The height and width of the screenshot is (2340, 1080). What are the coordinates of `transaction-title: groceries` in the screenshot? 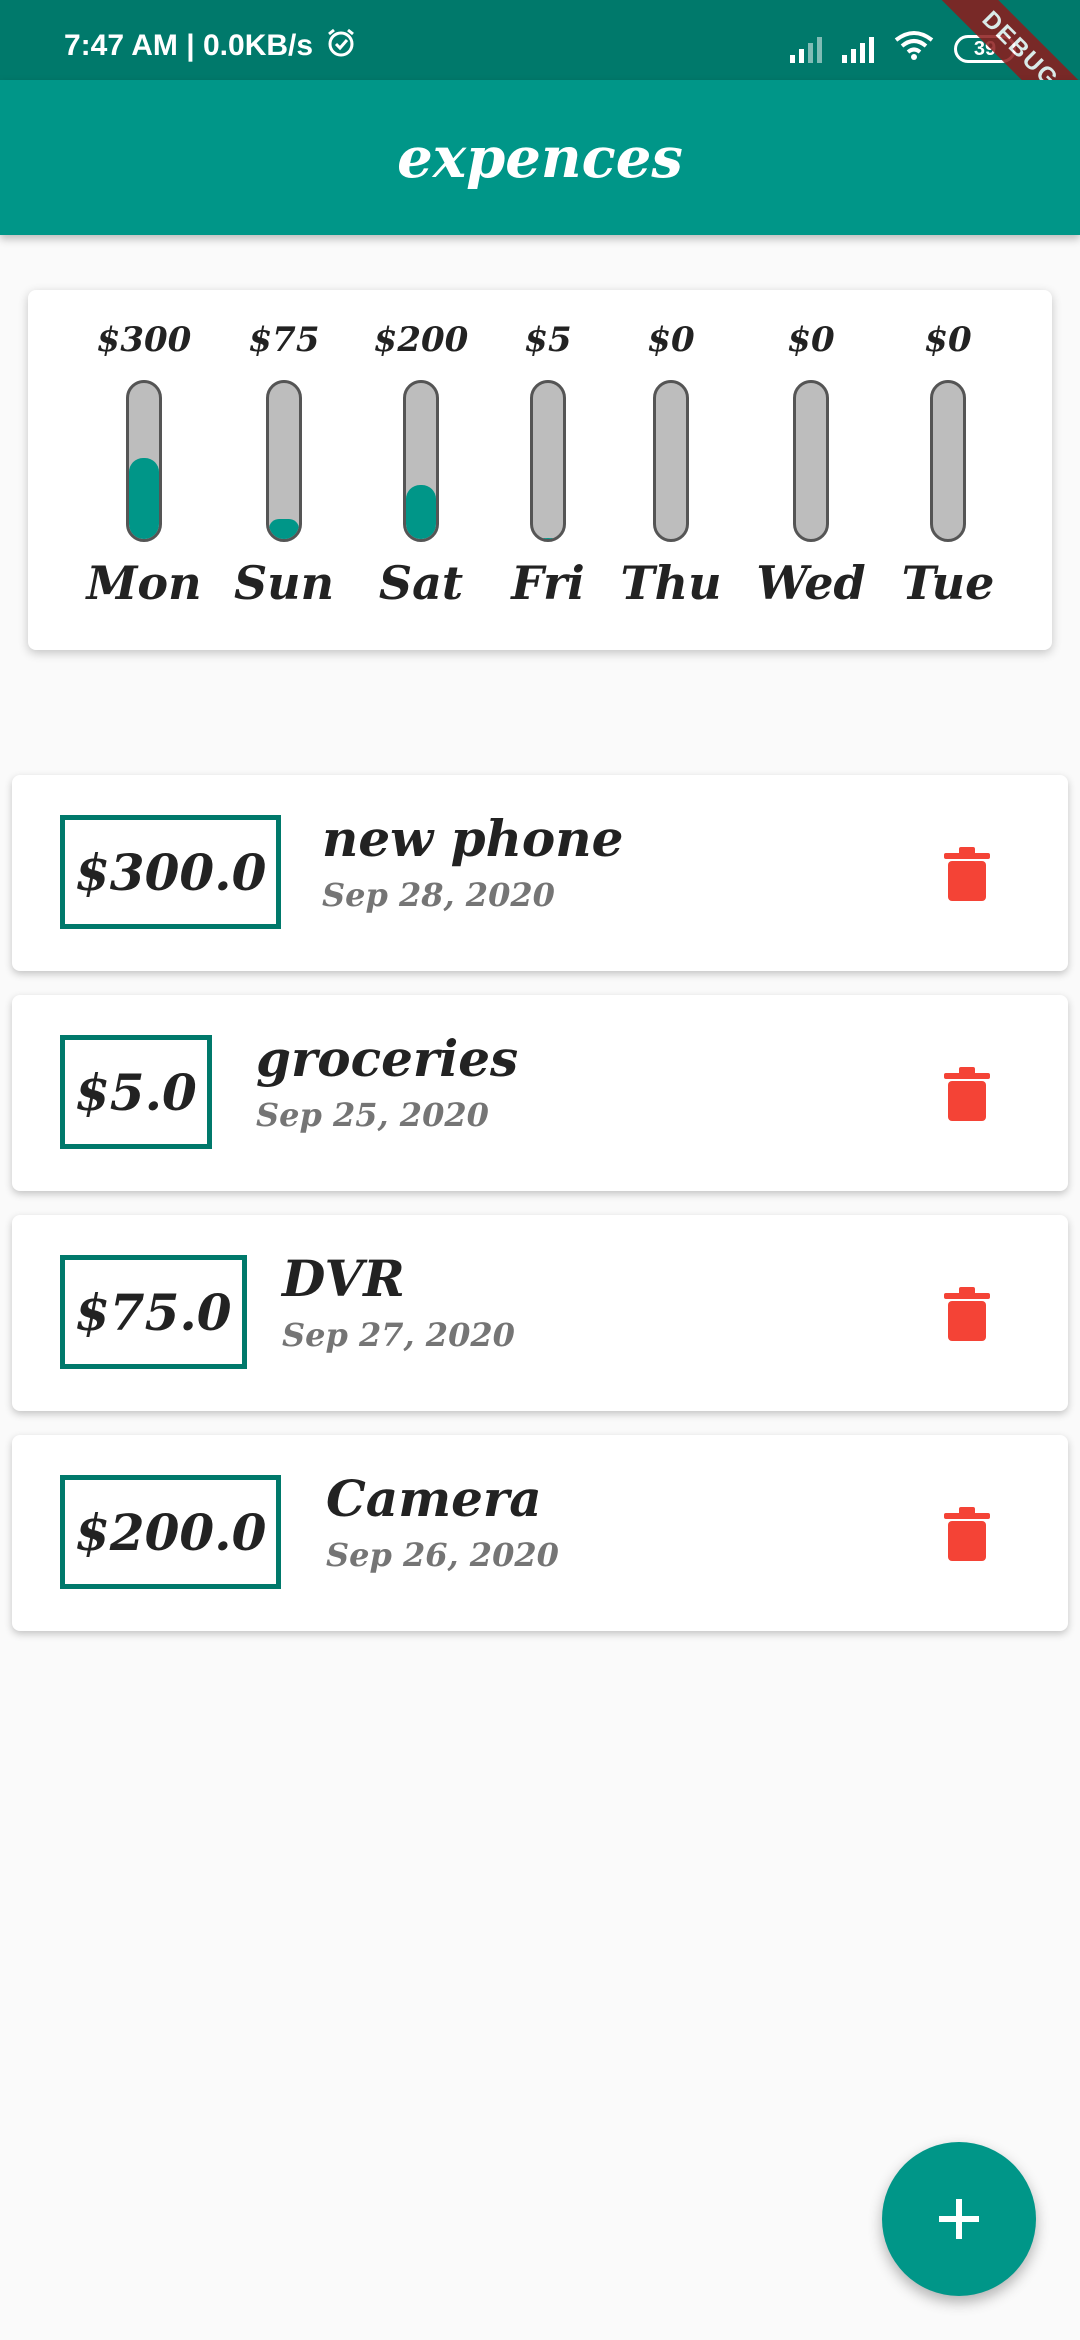 It's located at (387, 1058).